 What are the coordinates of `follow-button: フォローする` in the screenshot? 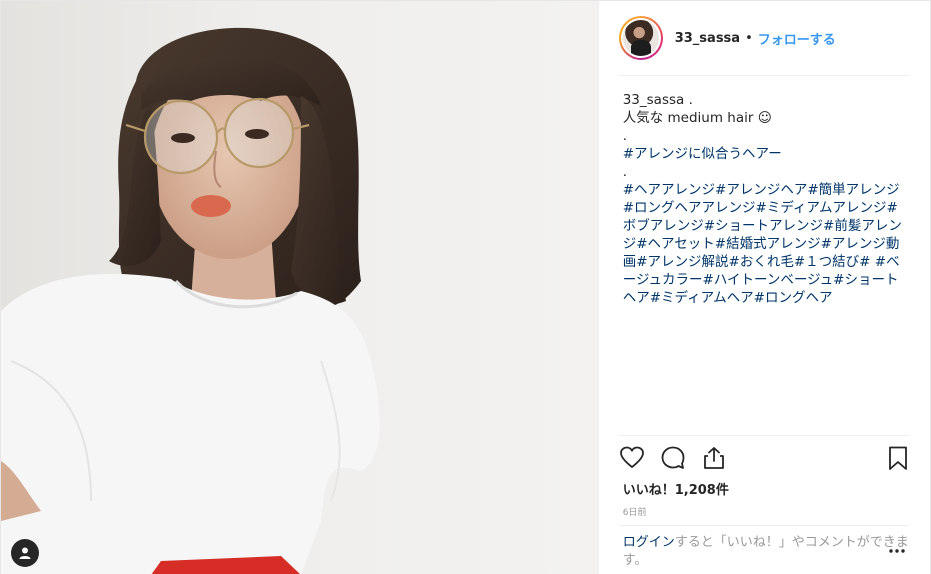 It's located at (797, 38).